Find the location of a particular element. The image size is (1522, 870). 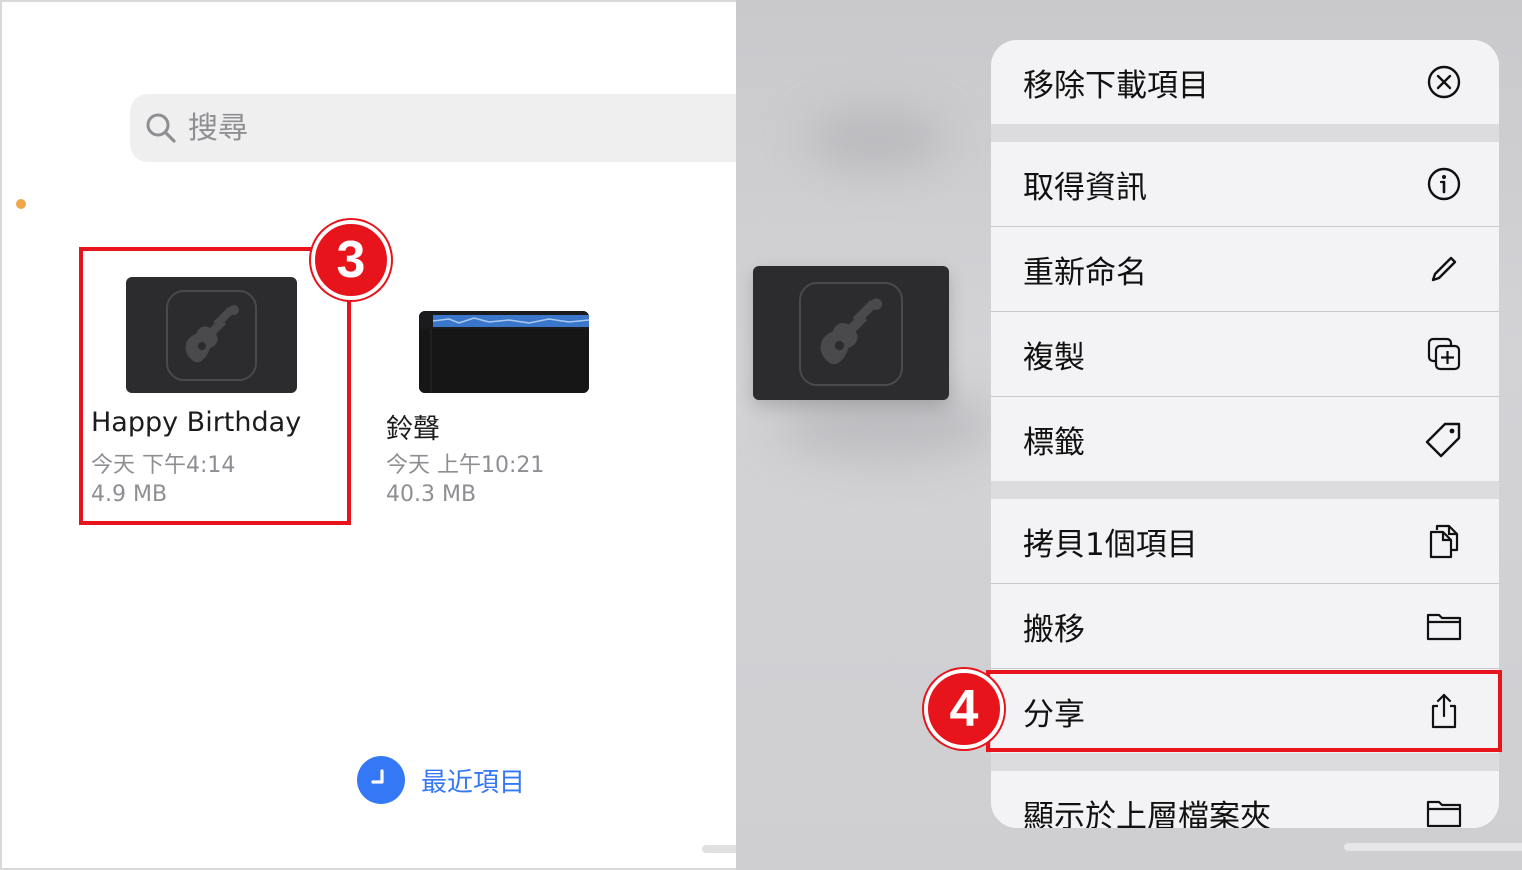

step-3-badge: 3 is located at coordinates (351, 260).